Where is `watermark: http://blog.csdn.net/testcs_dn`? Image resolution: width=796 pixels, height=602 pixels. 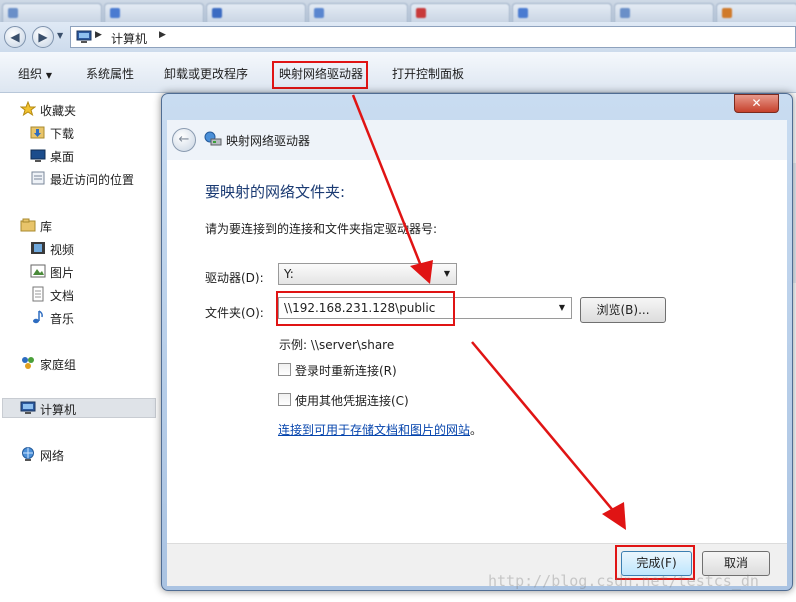
watermark: http://blog.csdn.net/testcs_dn is located at coordinates (623, 581).